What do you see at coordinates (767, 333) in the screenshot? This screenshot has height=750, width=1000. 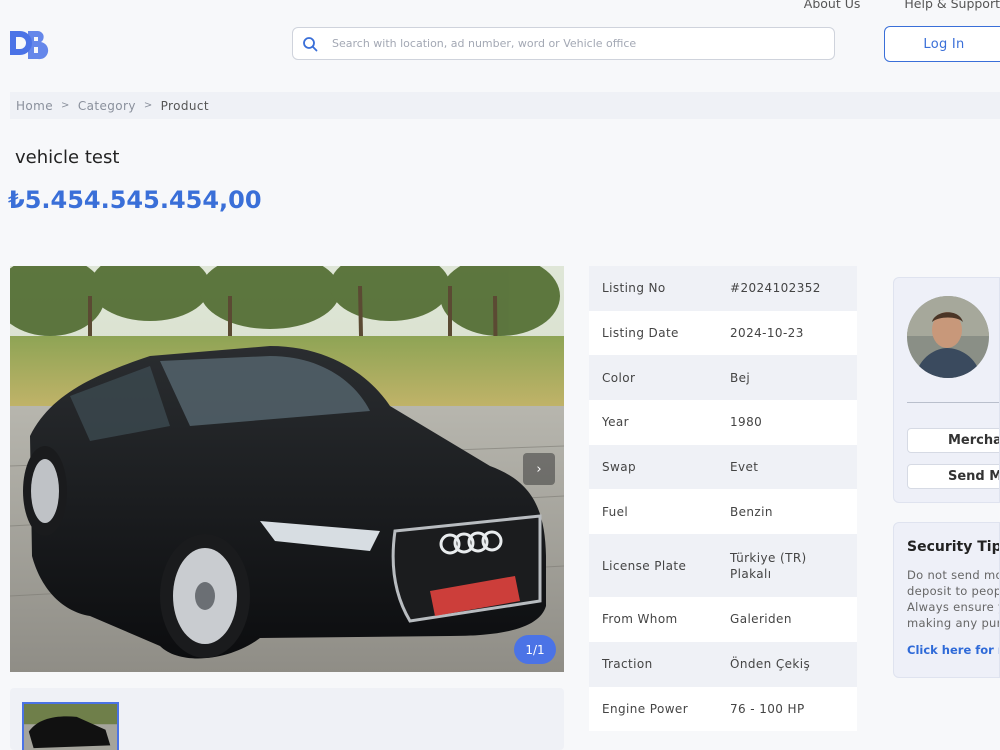 I see `spec-value: 2024-10-23` at bounding box center [767, 333].